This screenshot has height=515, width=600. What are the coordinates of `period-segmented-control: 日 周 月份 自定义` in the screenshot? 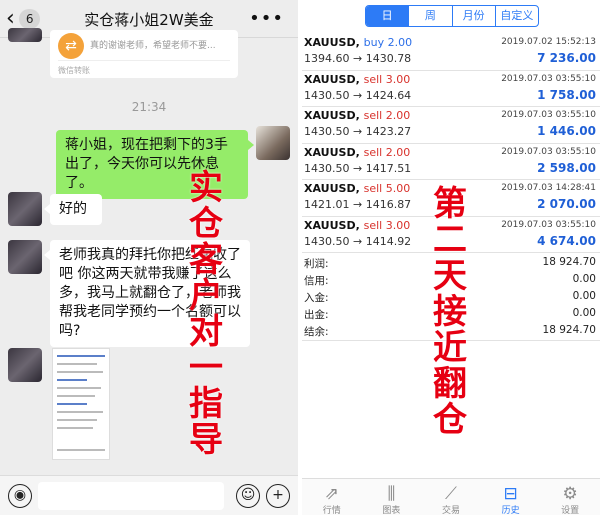 It's located at (452, 16).